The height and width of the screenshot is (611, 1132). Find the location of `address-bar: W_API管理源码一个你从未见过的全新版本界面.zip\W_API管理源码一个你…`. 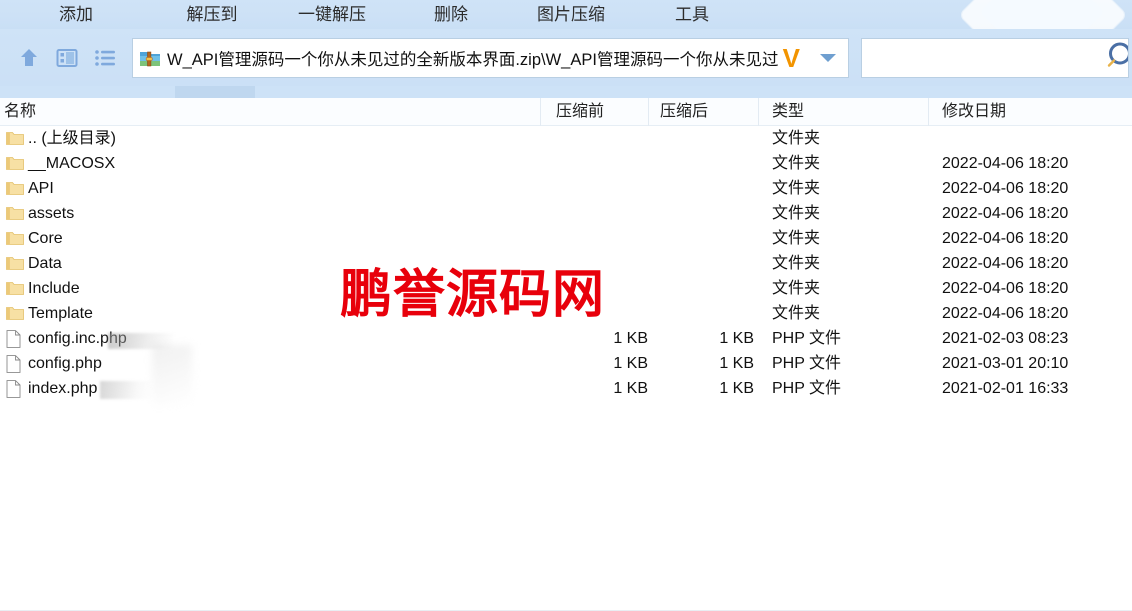

address-bar: W_API管理源码一个你从未见过的全新版本界面.zip\W_API管理源码一个你… is located at coordinates (566, 57).